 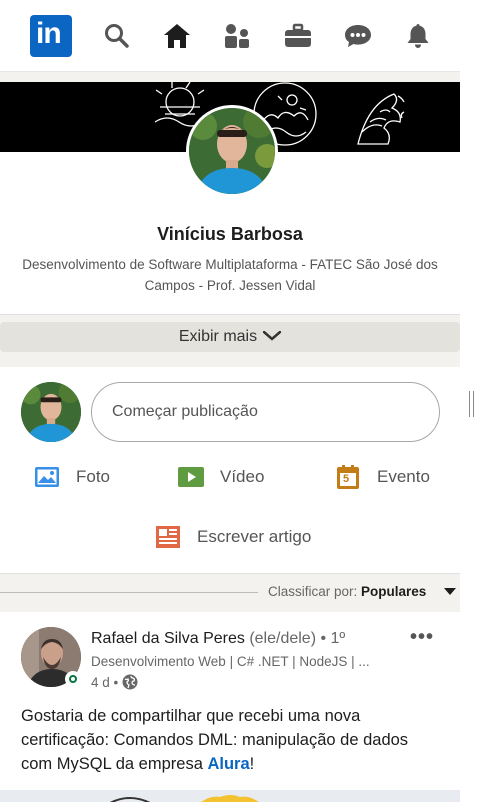 I want to click on photo-label: Foto, so click(x=93, y=476).